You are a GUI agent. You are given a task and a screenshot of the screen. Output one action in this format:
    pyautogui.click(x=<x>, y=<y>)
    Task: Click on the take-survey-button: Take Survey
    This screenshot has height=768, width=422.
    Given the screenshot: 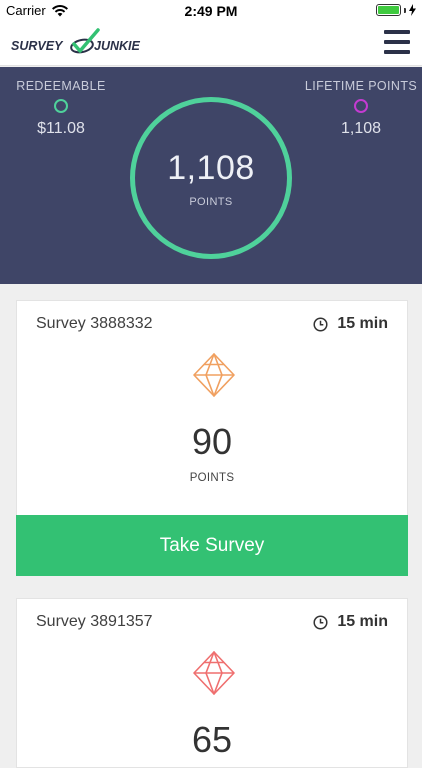 What is the action you would take?
    pyautogui.click(x=212, y=545)
    